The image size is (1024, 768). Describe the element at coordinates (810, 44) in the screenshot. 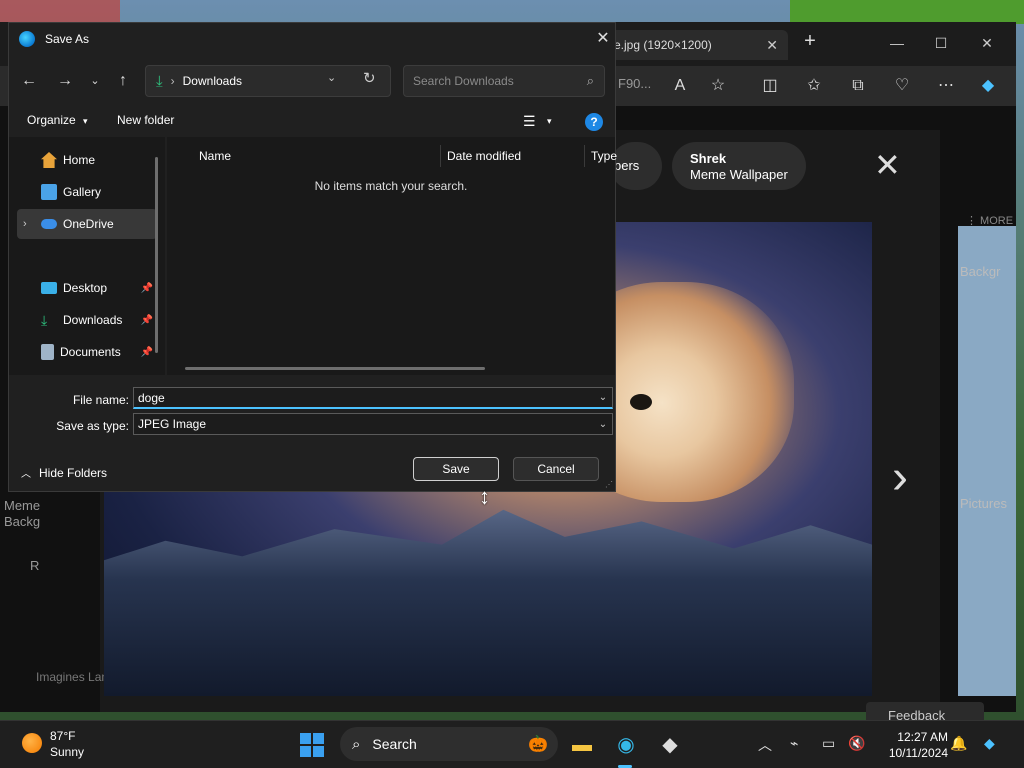

I see `new-tab-button: +` at that location.